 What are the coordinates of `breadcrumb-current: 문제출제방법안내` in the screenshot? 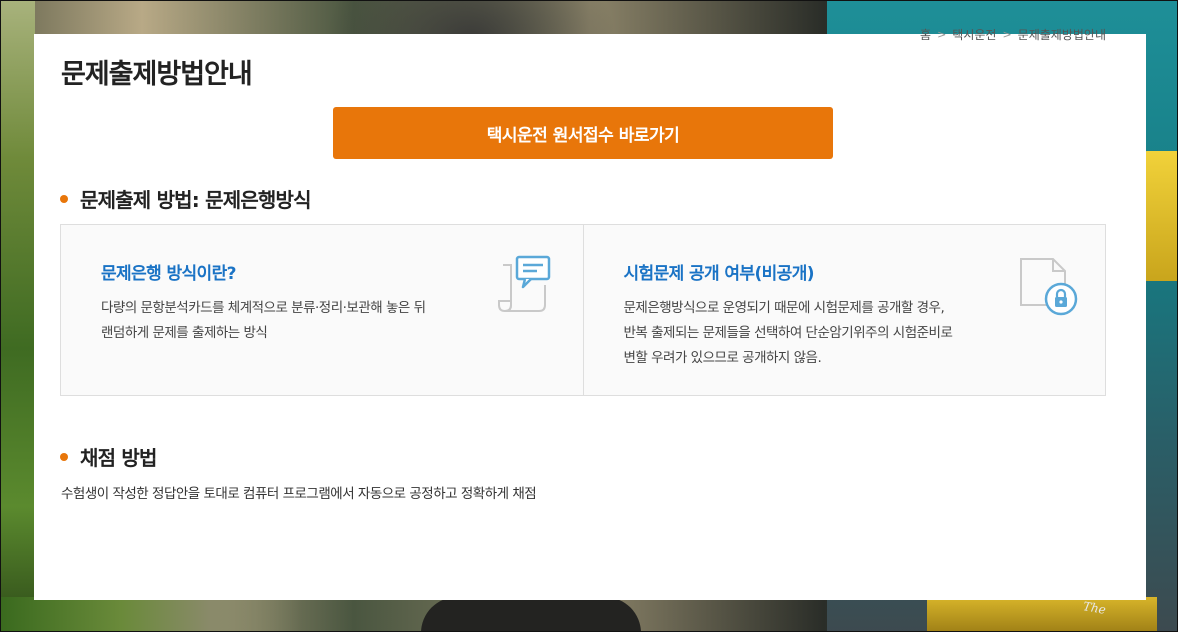 It's located at (1061, 35).